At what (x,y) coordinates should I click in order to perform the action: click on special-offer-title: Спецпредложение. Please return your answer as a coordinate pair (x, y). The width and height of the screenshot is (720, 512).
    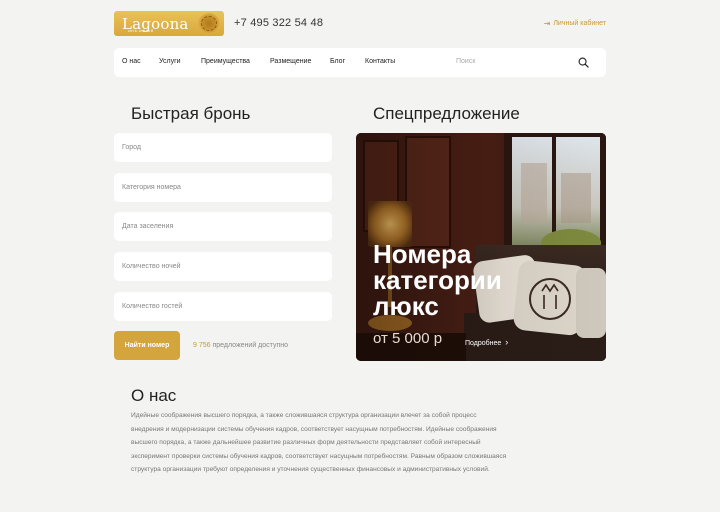
    Looking at the image, I should click on (446, 113).